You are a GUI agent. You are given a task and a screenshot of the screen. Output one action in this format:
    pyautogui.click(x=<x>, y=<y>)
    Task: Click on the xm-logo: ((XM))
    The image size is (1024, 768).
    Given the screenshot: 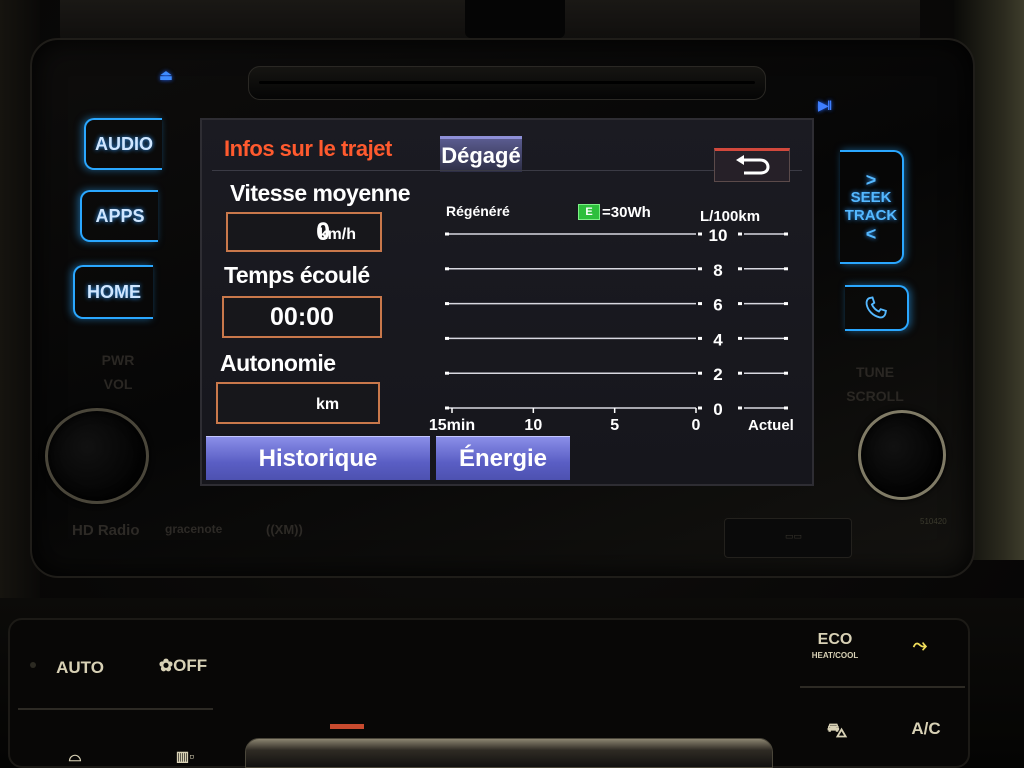 What is the action you would take?
    pyautogui.click(x=284, y=529)
    